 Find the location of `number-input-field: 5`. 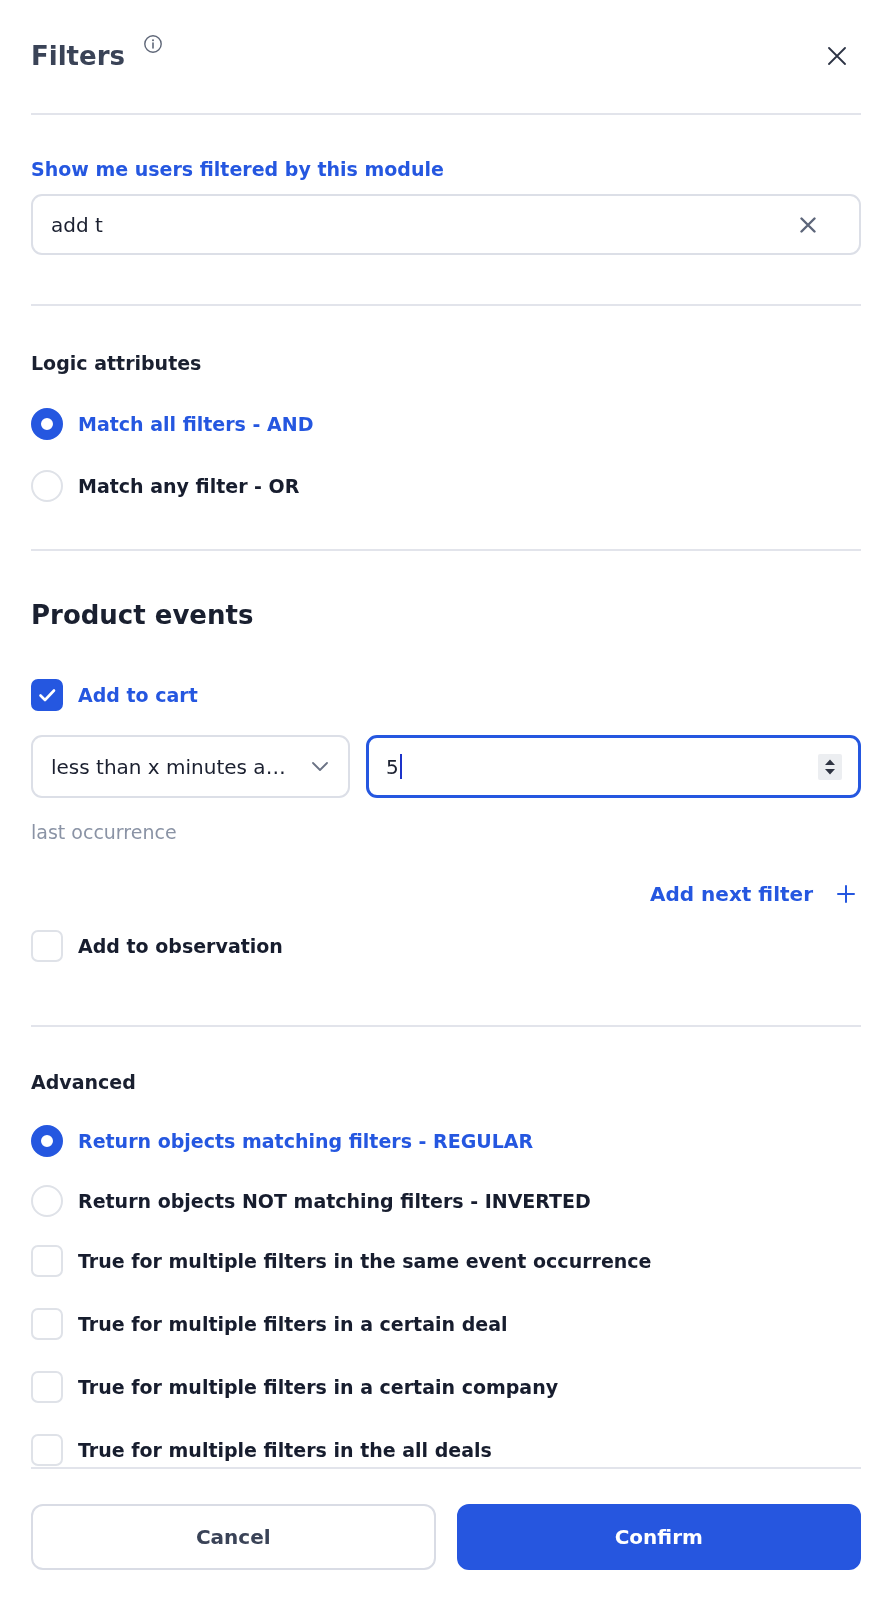

number-input-field: 5 is located at coordinates (613, 766).